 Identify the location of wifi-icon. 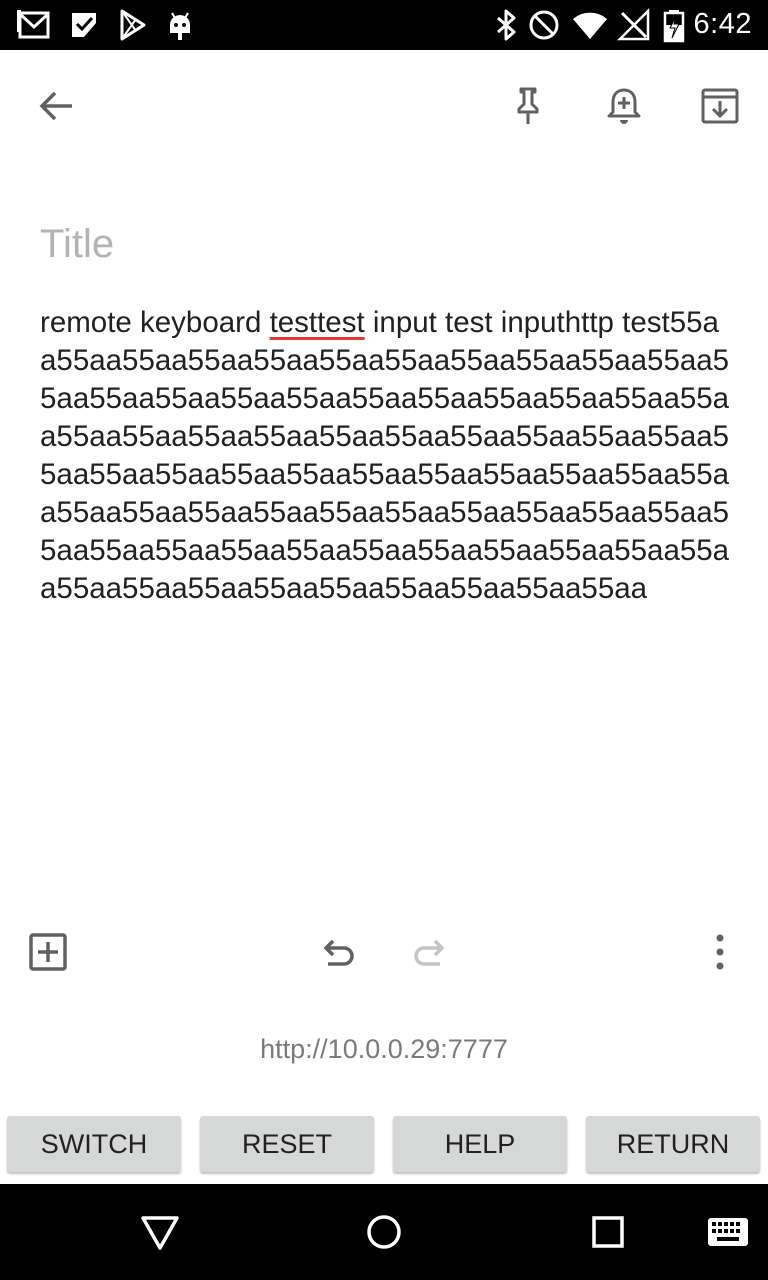
(590, 25).